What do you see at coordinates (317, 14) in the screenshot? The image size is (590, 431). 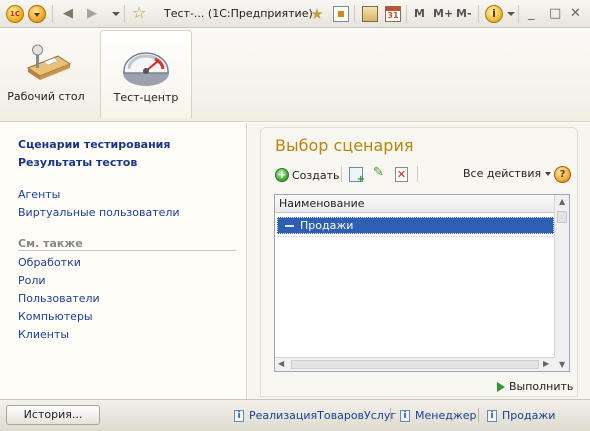 I see `add-to-favorites-icon: ★` at bounding box center [317, 14].